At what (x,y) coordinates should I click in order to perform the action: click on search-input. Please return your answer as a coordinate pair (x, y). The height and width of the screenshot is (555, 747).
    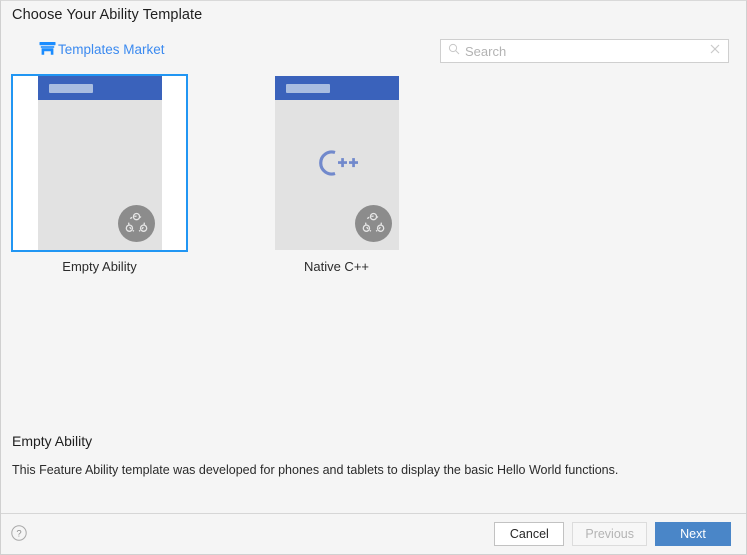
    Looking at the image, I should click on (584, 51).